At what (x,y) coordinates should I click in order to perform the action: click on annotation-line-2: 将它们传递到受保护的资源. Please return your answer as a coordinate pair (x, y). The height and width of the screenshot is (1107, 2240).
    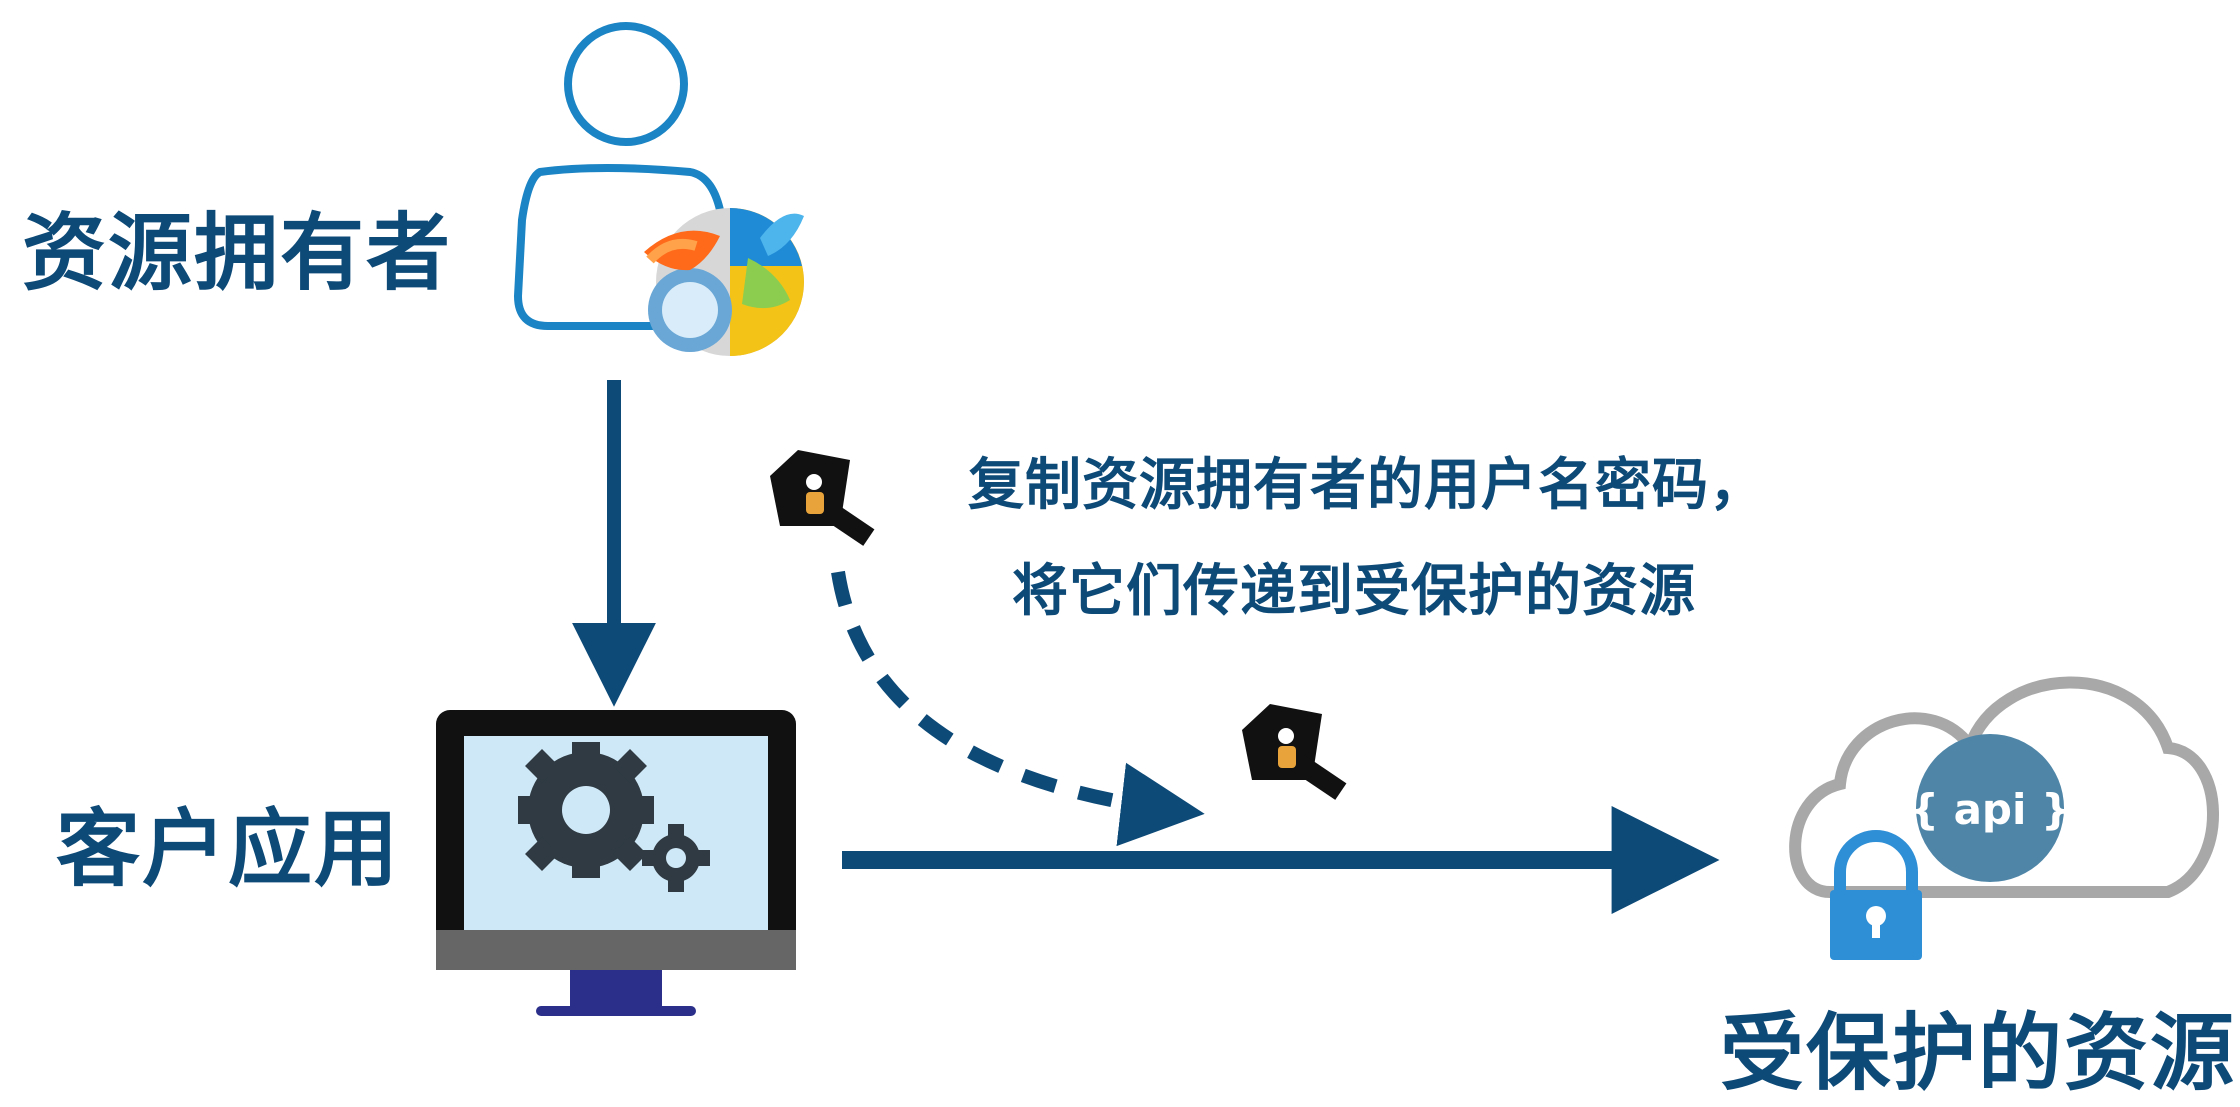
    Looking at the image, I should click on (1354, 591).